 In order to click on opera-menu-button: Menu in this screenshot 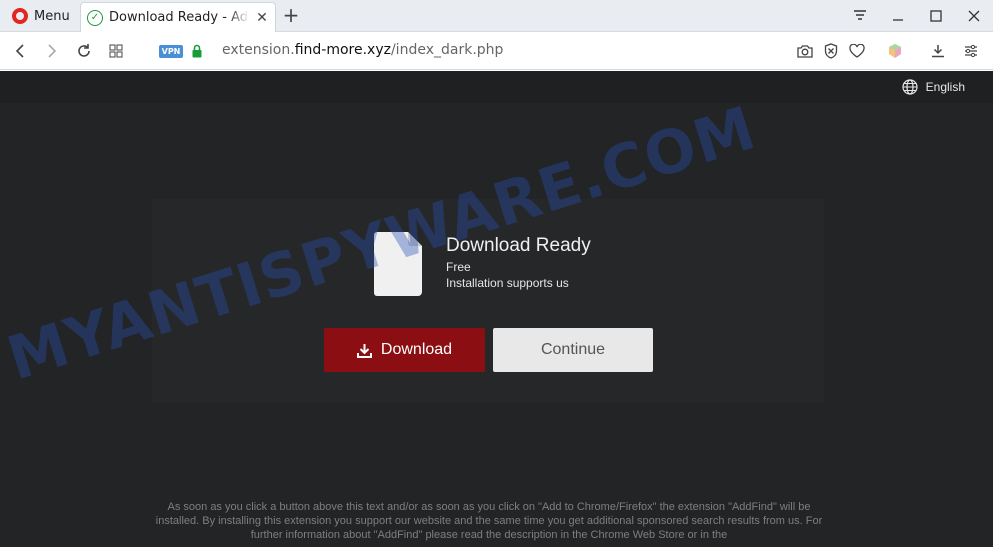, I will do `click(41, 16)`.